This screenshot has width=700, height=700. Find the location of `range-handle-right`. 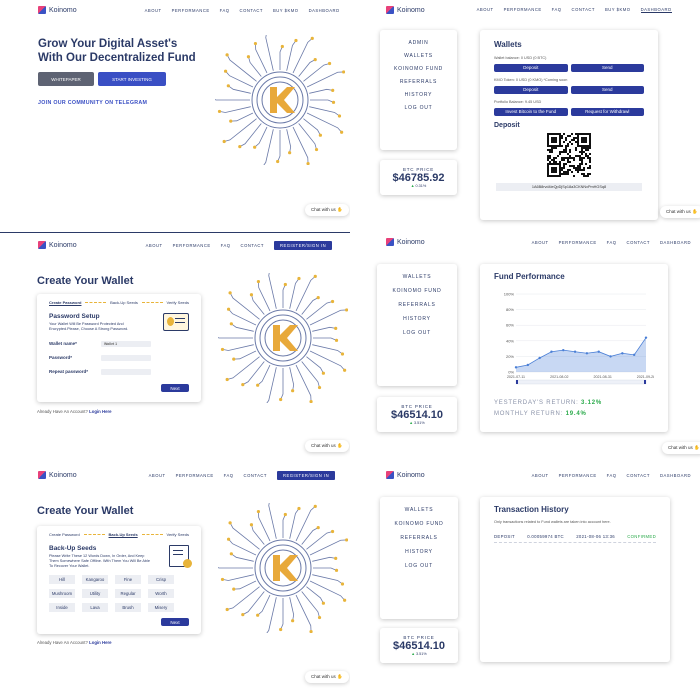

range-handle-right is located at coordinates (645, 382).